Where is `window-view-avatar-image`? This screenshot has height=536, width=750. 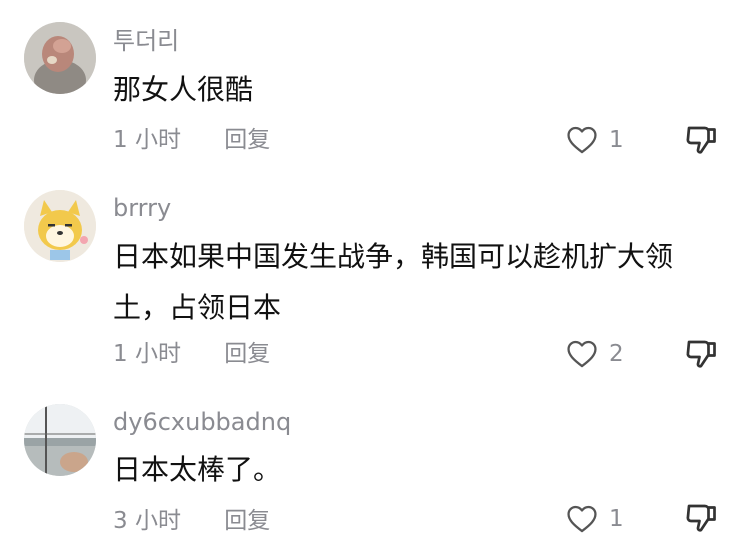 window-view-avatar-image is located at coordinates (60, 440).